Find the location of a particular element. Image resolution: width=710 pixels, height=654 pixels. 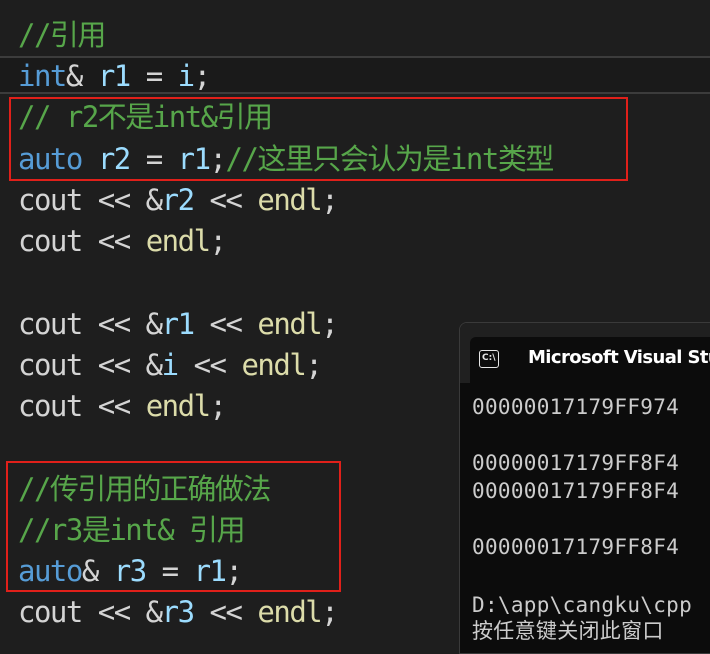

code-token: & is located at coordinates (81, 76).